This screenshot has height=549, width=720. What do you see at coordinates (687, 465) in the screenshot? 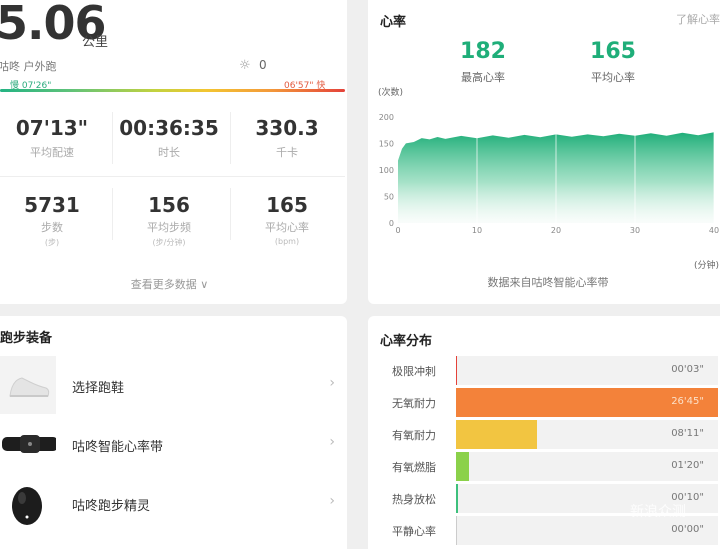
I see `zone-time: 01'20"` at bounding box center [687, 465].